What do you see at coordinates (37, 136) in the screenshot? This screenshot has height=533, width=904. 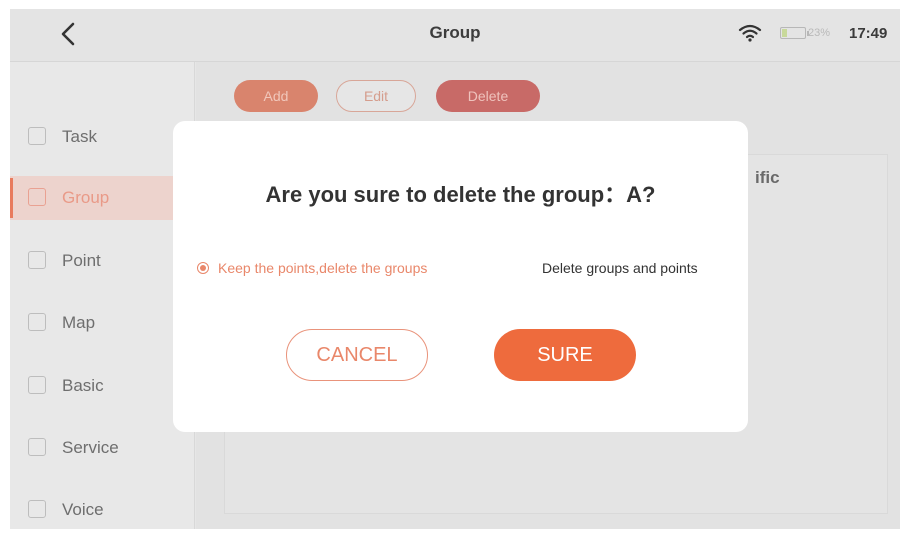 I see `task-icon` at bounding box center [37, 136].